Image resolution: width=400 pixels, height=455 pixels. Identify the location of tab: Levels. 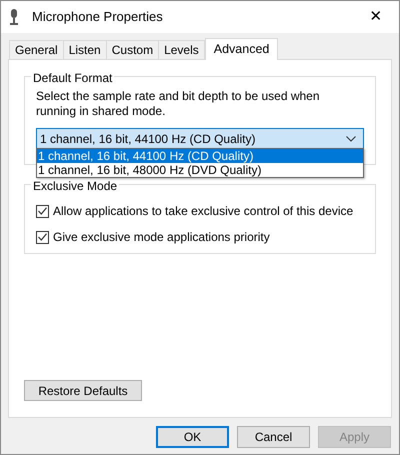
(181, 49).